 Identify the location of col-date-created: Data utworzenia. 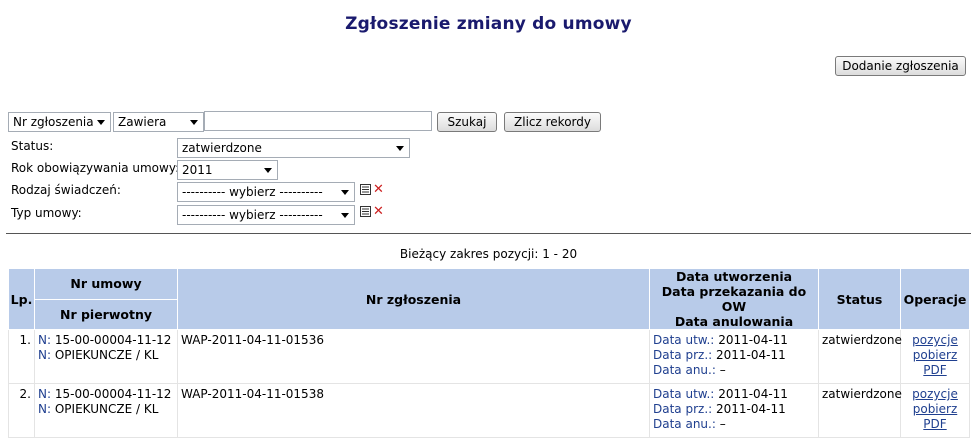
(734, 276).